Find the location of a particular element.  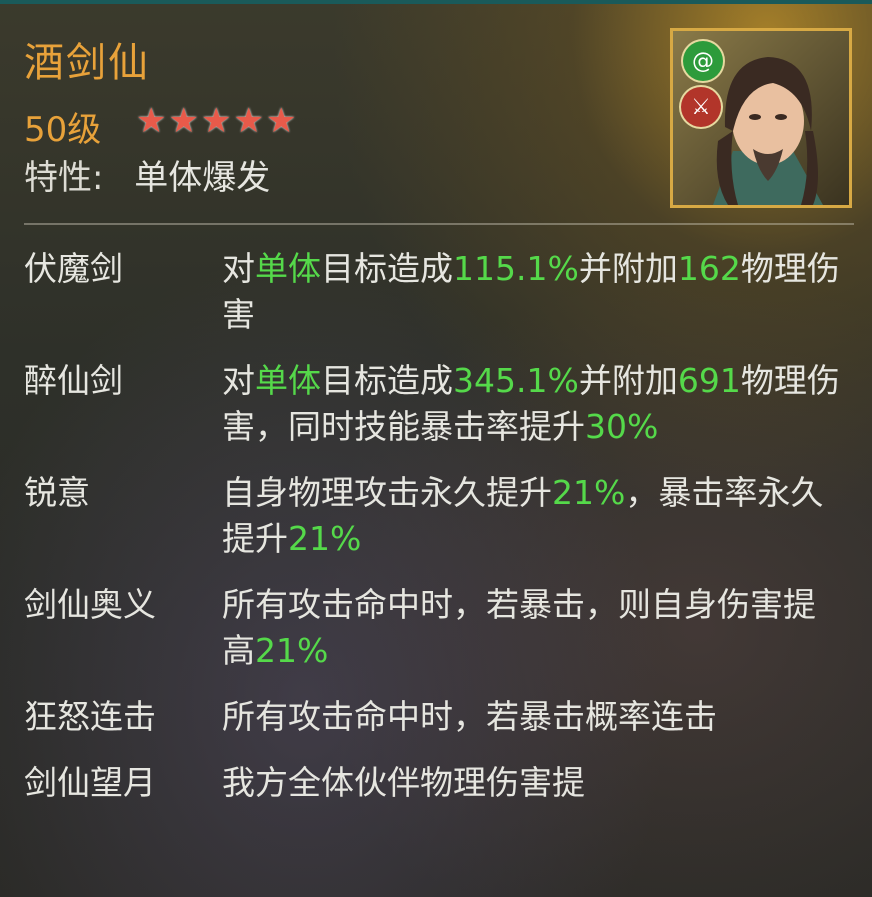

skill-value-highlight: 691 is located at coordinates (709, 380).